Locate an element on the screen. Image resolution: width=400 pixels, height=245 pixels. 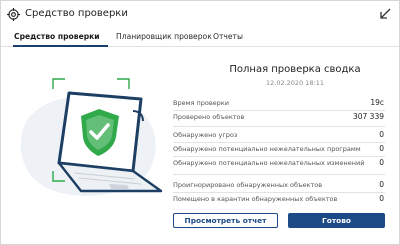
row-objects-scanned: Проверено объектов 307 339 is located at coordinates (279, 117).